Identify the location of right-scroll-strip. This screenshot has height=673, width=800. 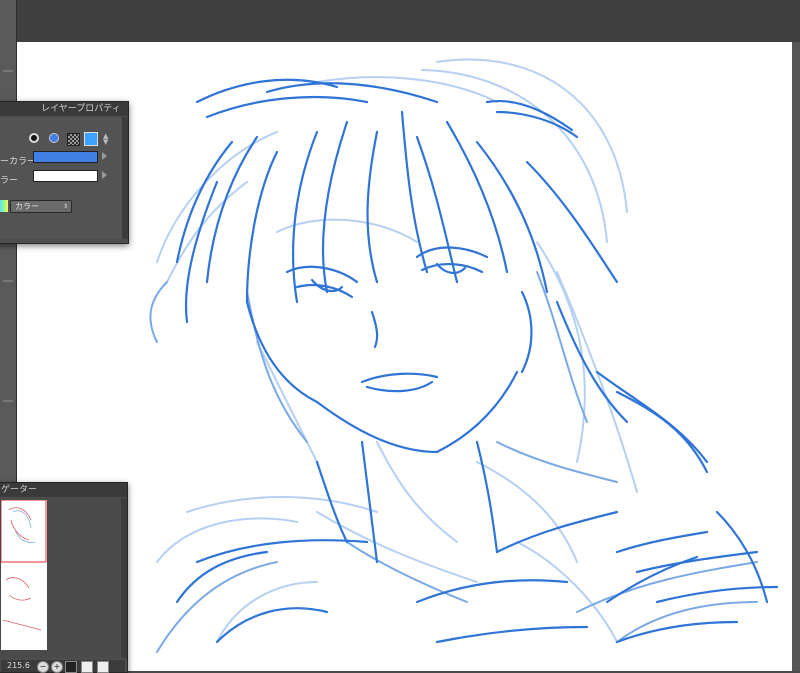
(796, 356).